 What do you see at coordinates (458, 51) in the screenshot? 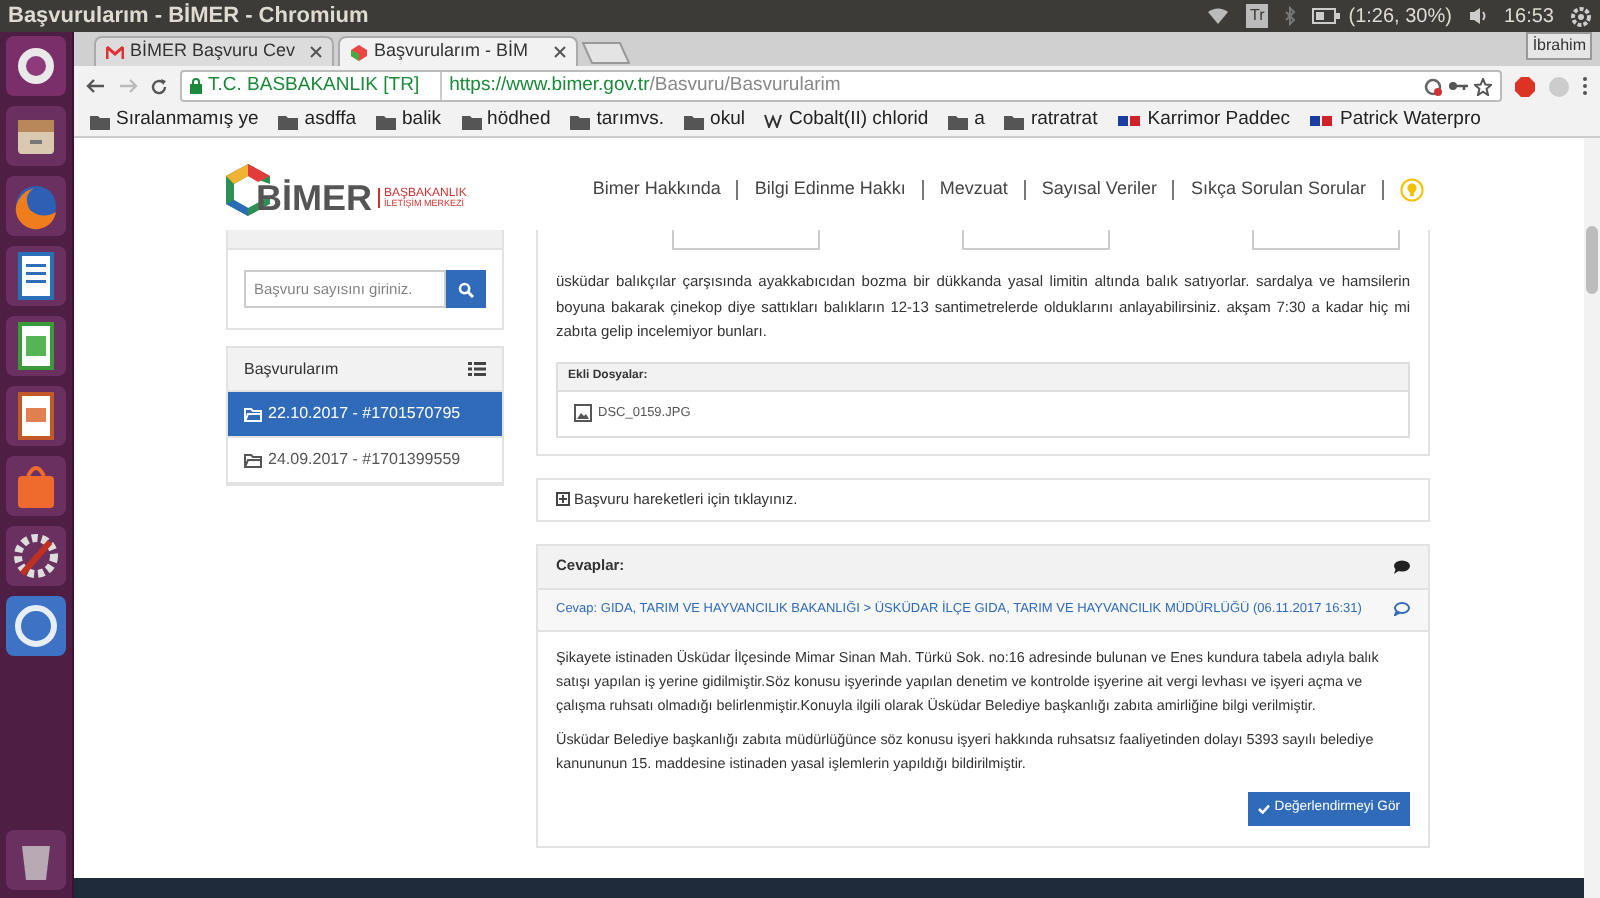
I see `browser-tab: Başvurularım - BİM` at bounding box center [458, 51].